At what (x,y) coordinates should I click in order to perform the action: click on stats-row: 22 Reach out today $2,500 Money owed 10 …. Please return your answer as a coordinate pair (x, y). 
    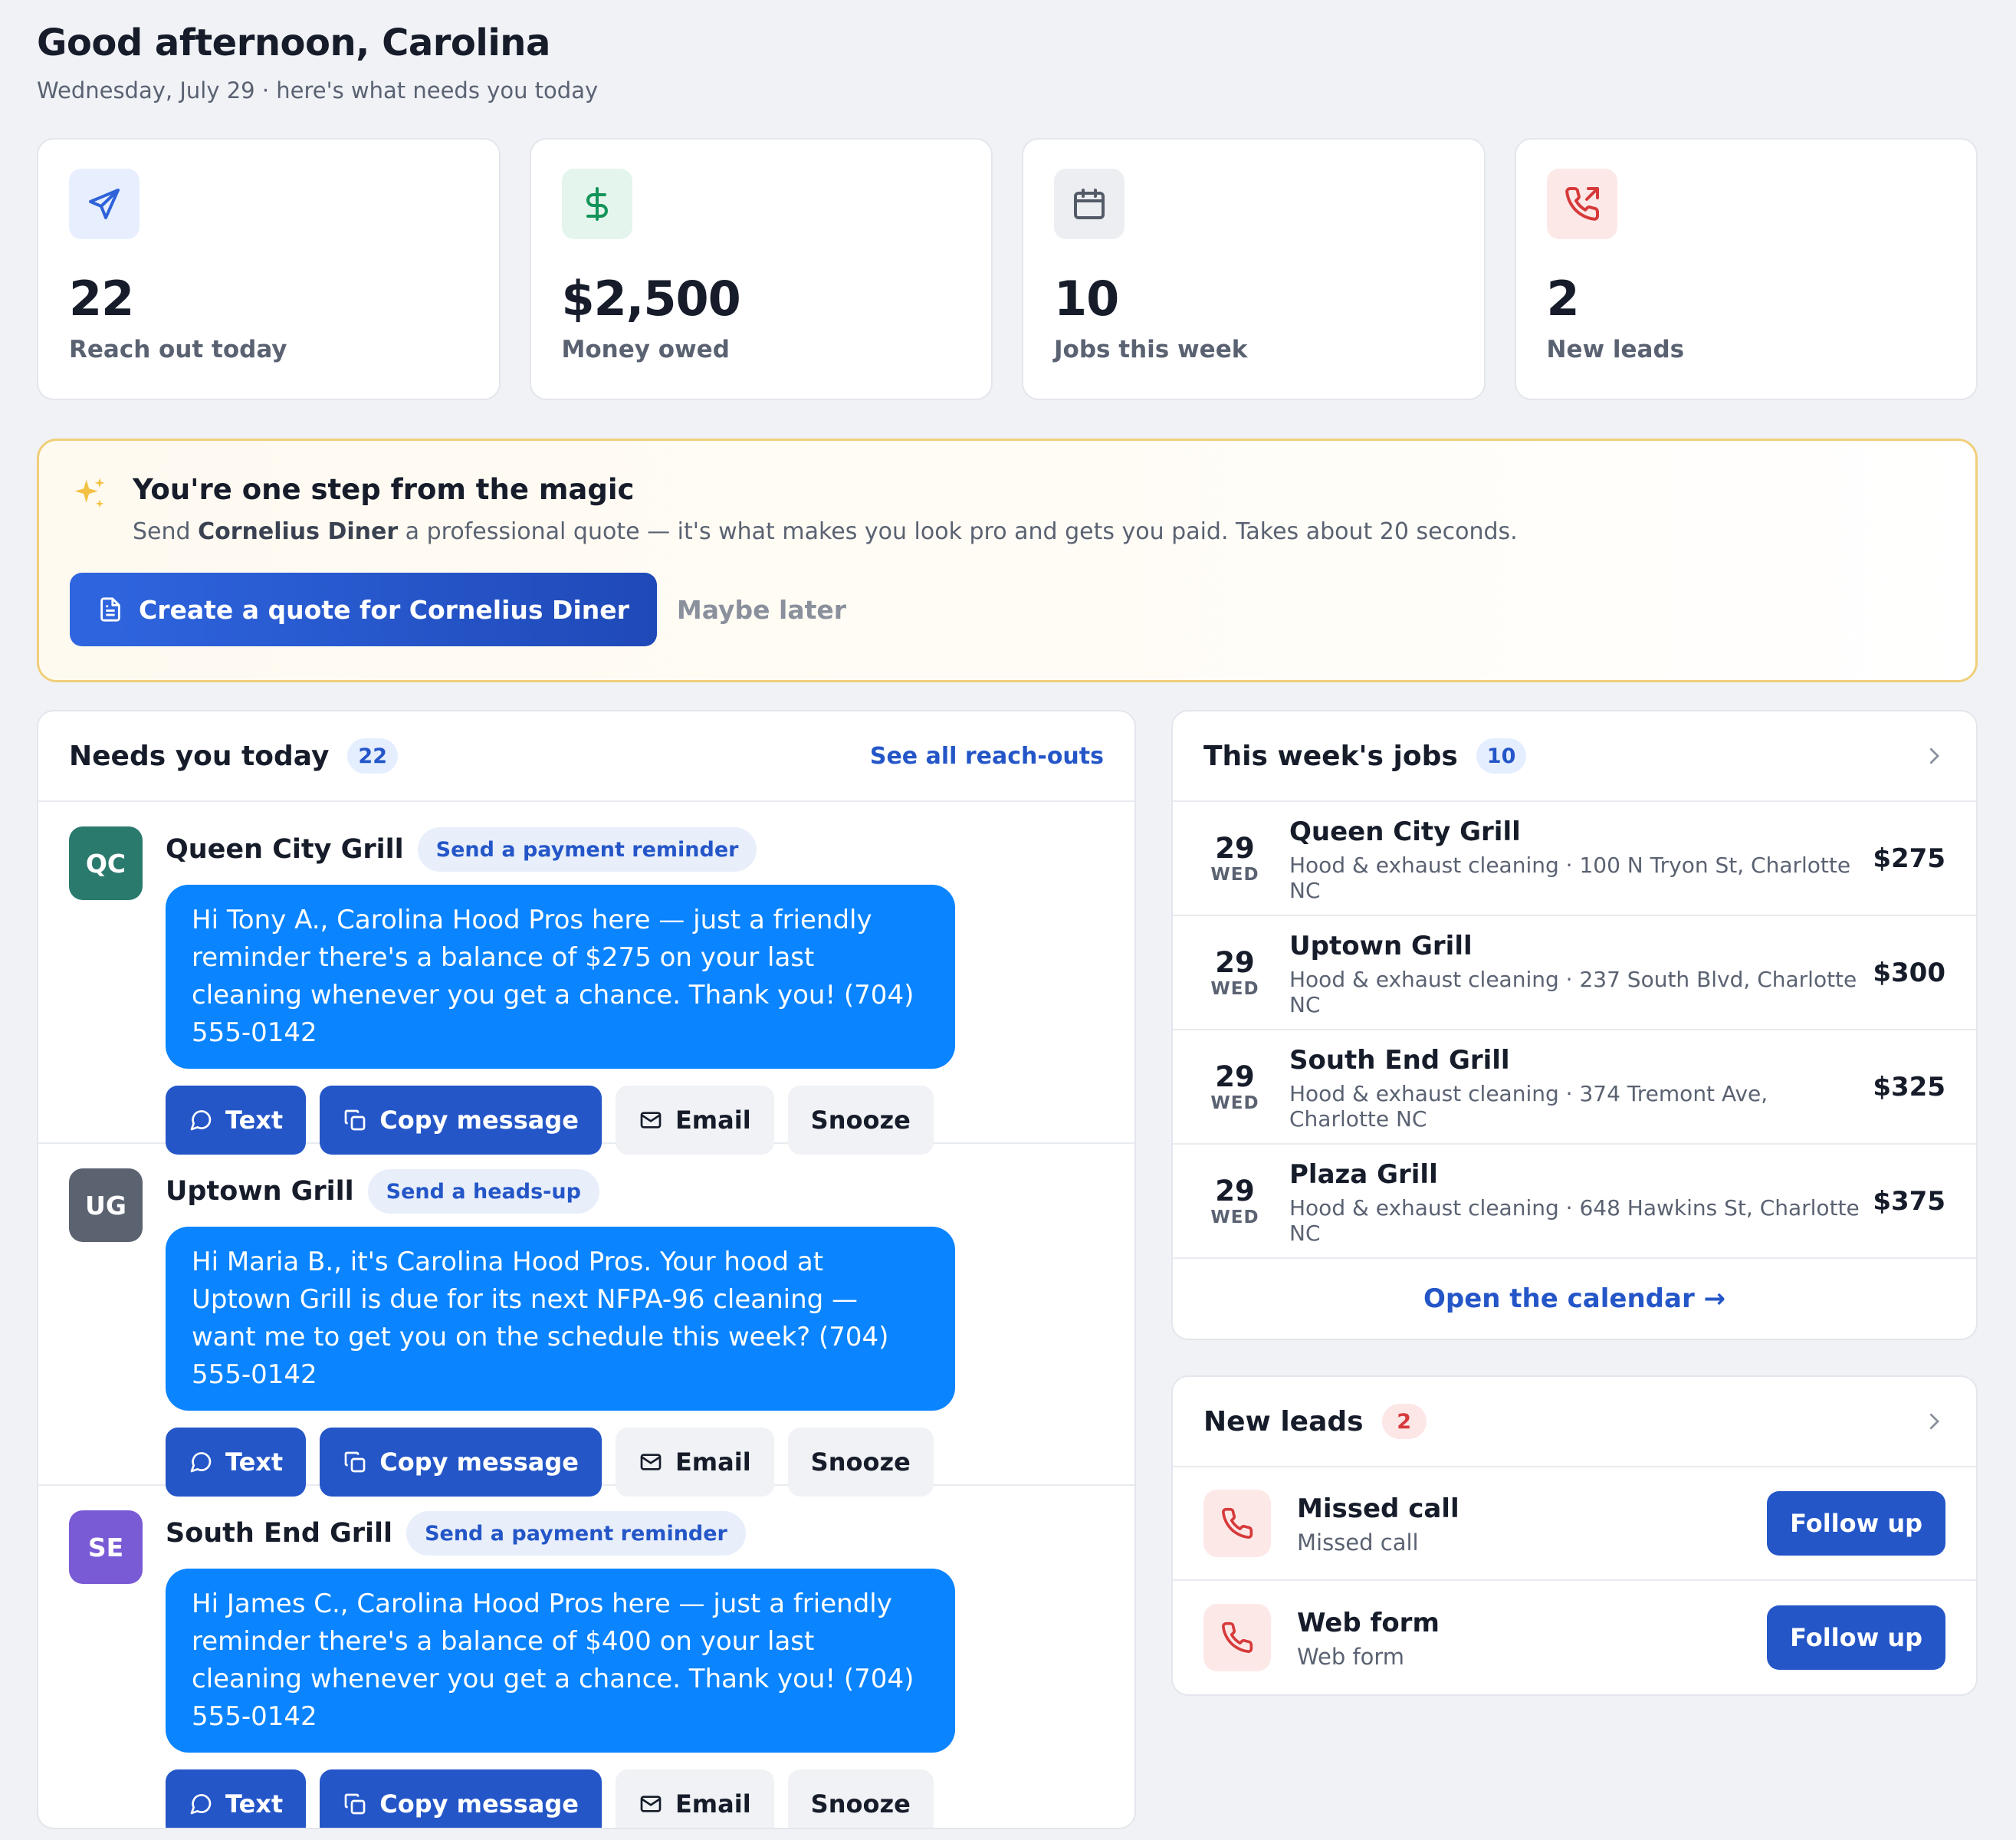
    Looking at the image, I should click on (1007, 269).